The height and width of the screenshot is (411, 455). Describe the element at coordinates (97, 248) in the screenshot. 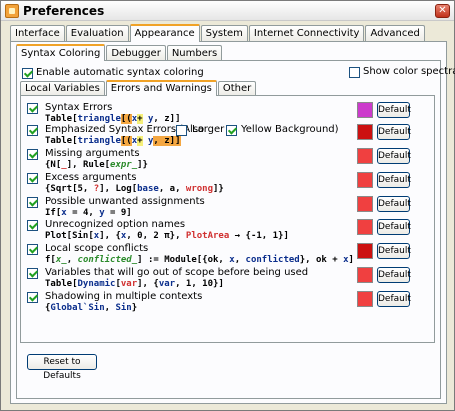

I see `row-label: Local scope conflicts` at that location.